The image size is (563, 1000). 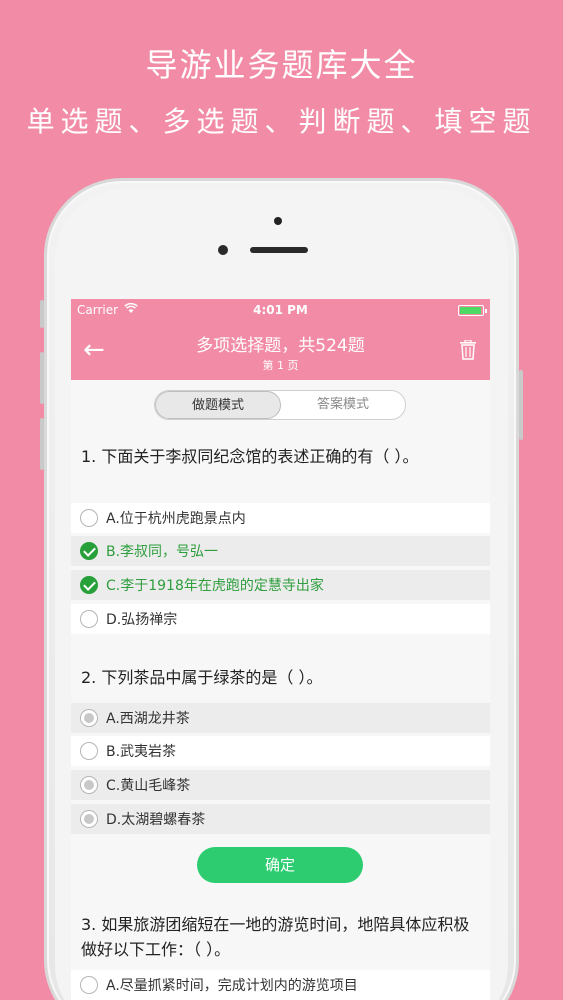 What do you see at coordinates (148, 786) in the screenshot?
I see `option-label: C.黄山毛峰茶` at bounding box center [148, 786].